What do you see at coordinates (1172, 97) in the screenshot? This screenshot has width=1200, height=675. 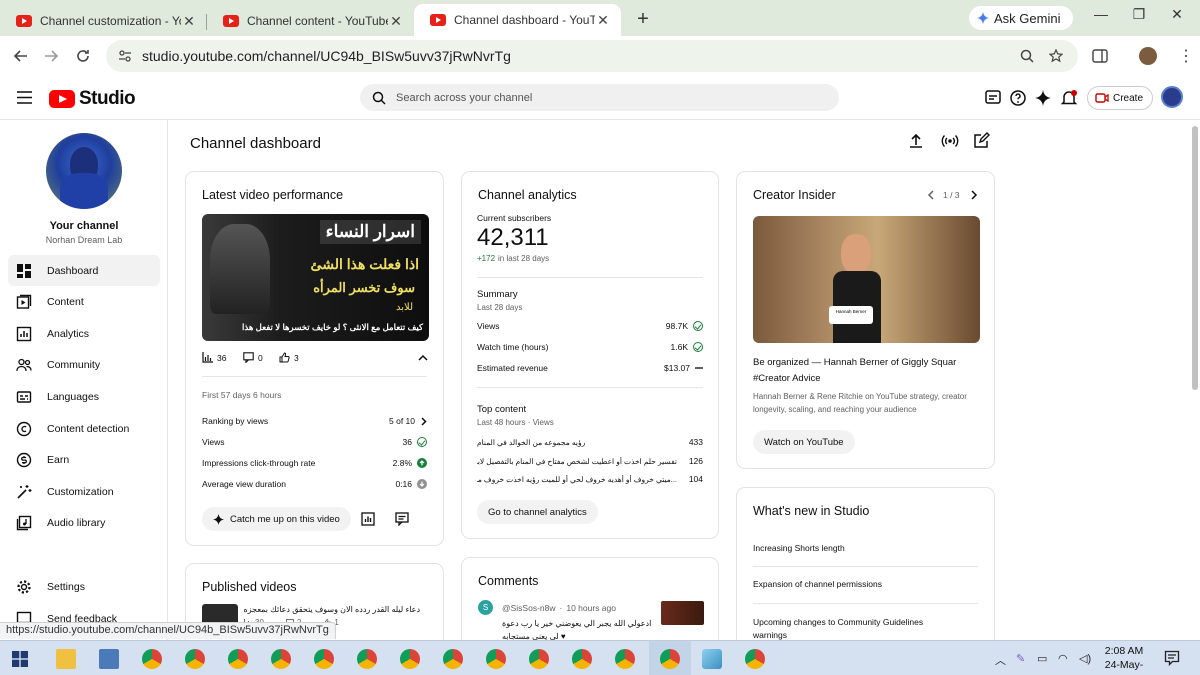 I see `account-avatar` at bounding box center [1172, 97].